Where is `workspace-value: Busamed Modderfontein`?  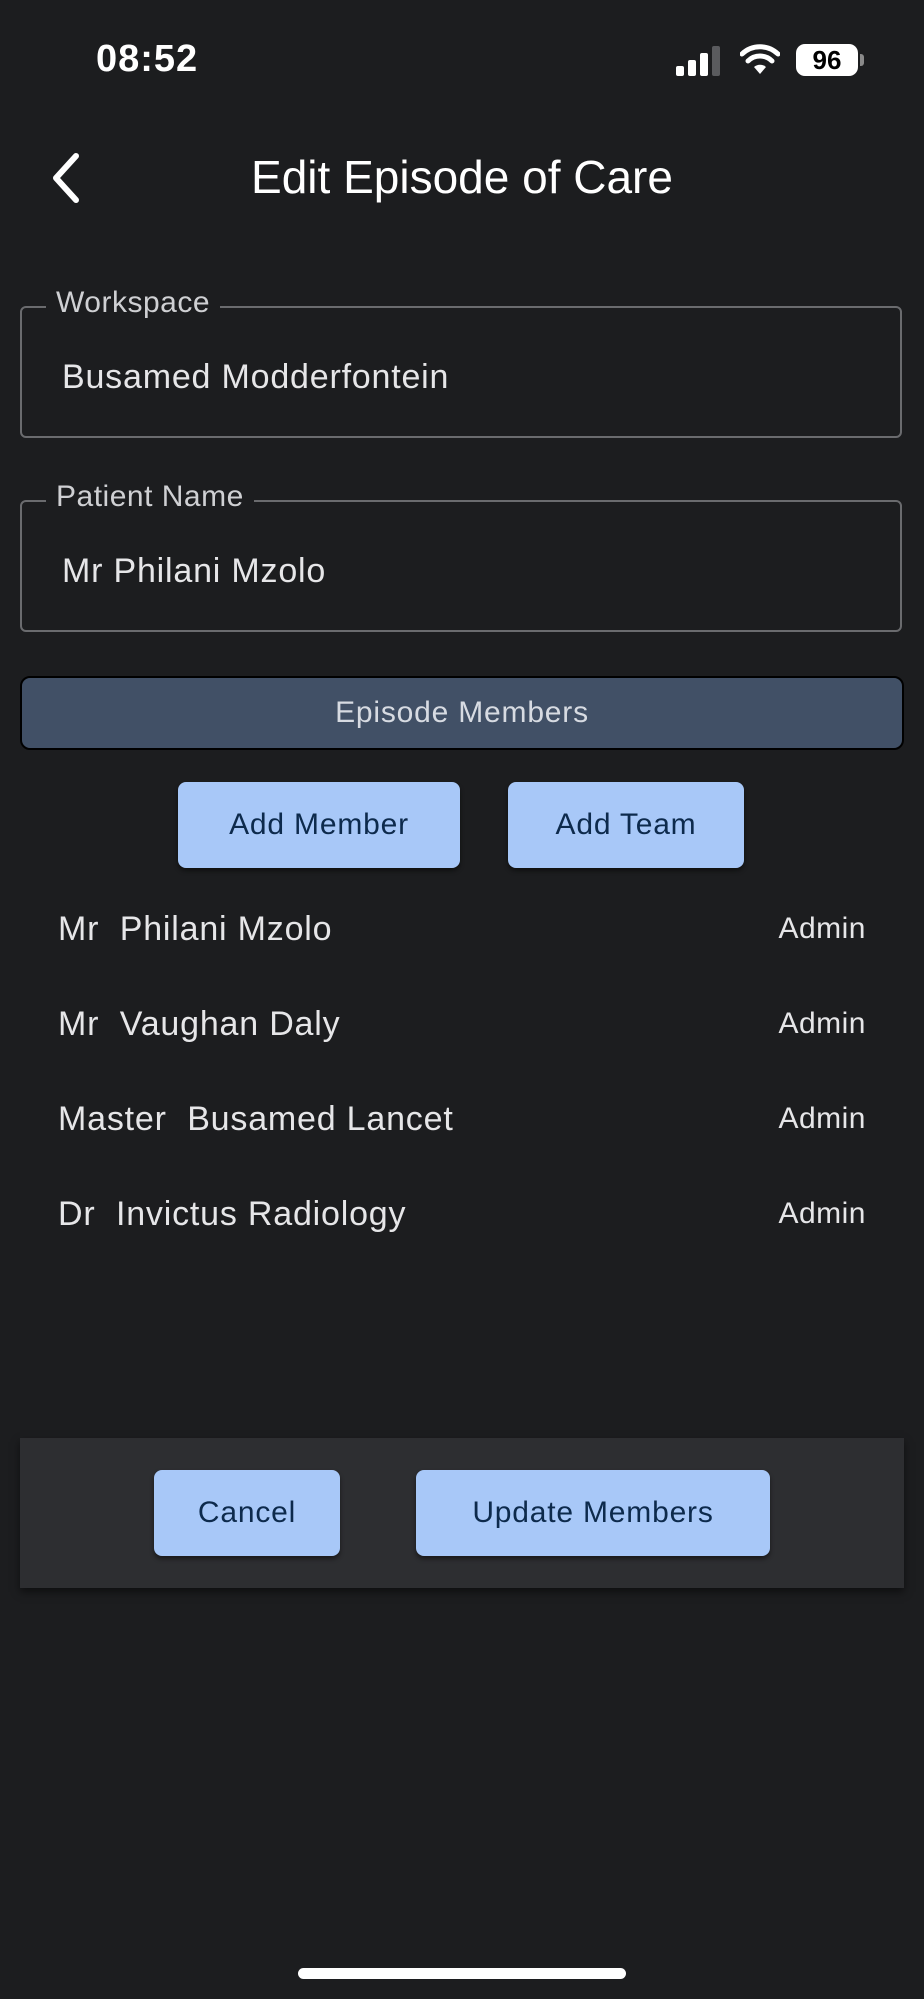 workspace-value: Busamed Modderfontein is located at coordinates (256, 377).